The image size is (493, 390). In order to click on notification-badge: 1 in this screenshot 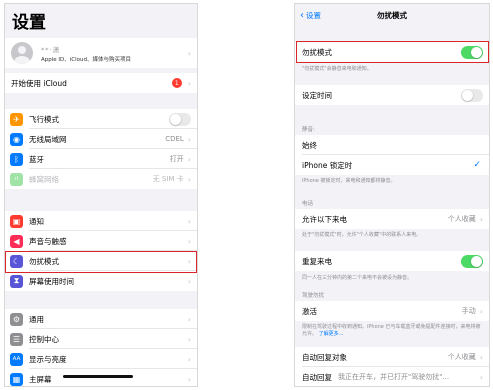, I will do `click(176, 83)`.